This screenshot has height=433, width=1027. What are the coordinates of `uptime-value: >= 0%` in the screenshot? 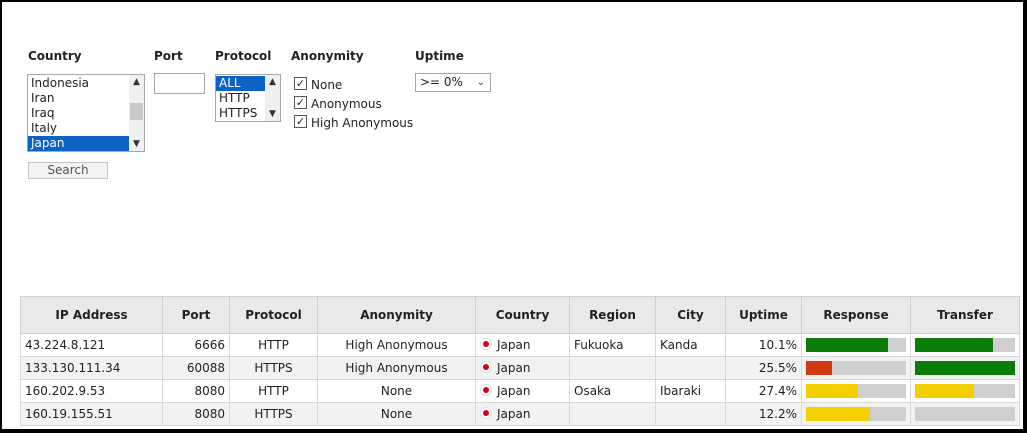 It's located at (441, 82).